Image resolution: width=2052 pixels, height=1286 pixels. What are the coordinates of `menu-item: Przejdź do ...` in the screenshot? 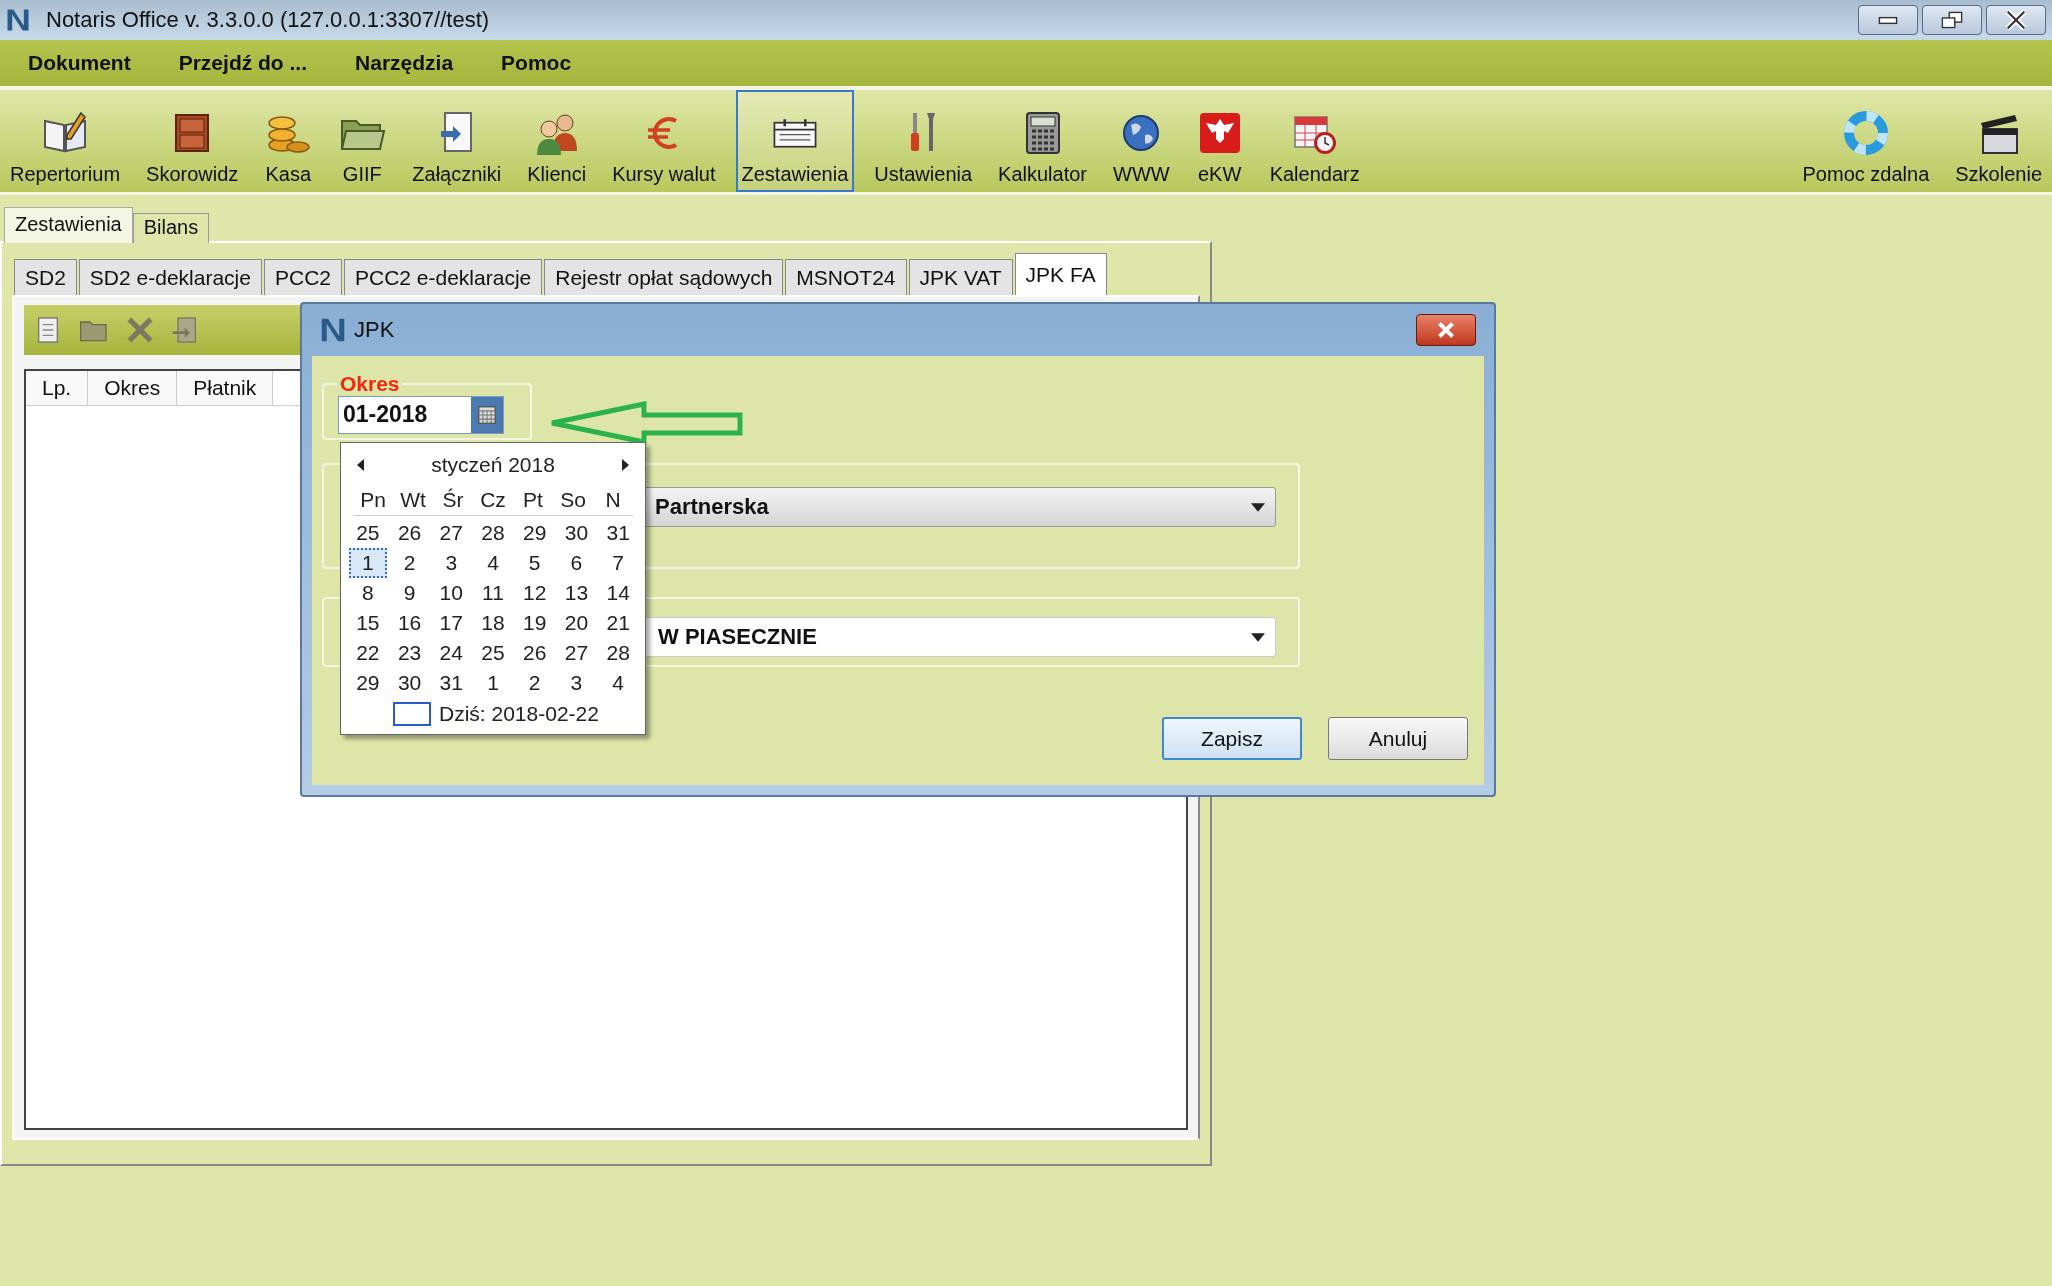 It's located at (243, 63).